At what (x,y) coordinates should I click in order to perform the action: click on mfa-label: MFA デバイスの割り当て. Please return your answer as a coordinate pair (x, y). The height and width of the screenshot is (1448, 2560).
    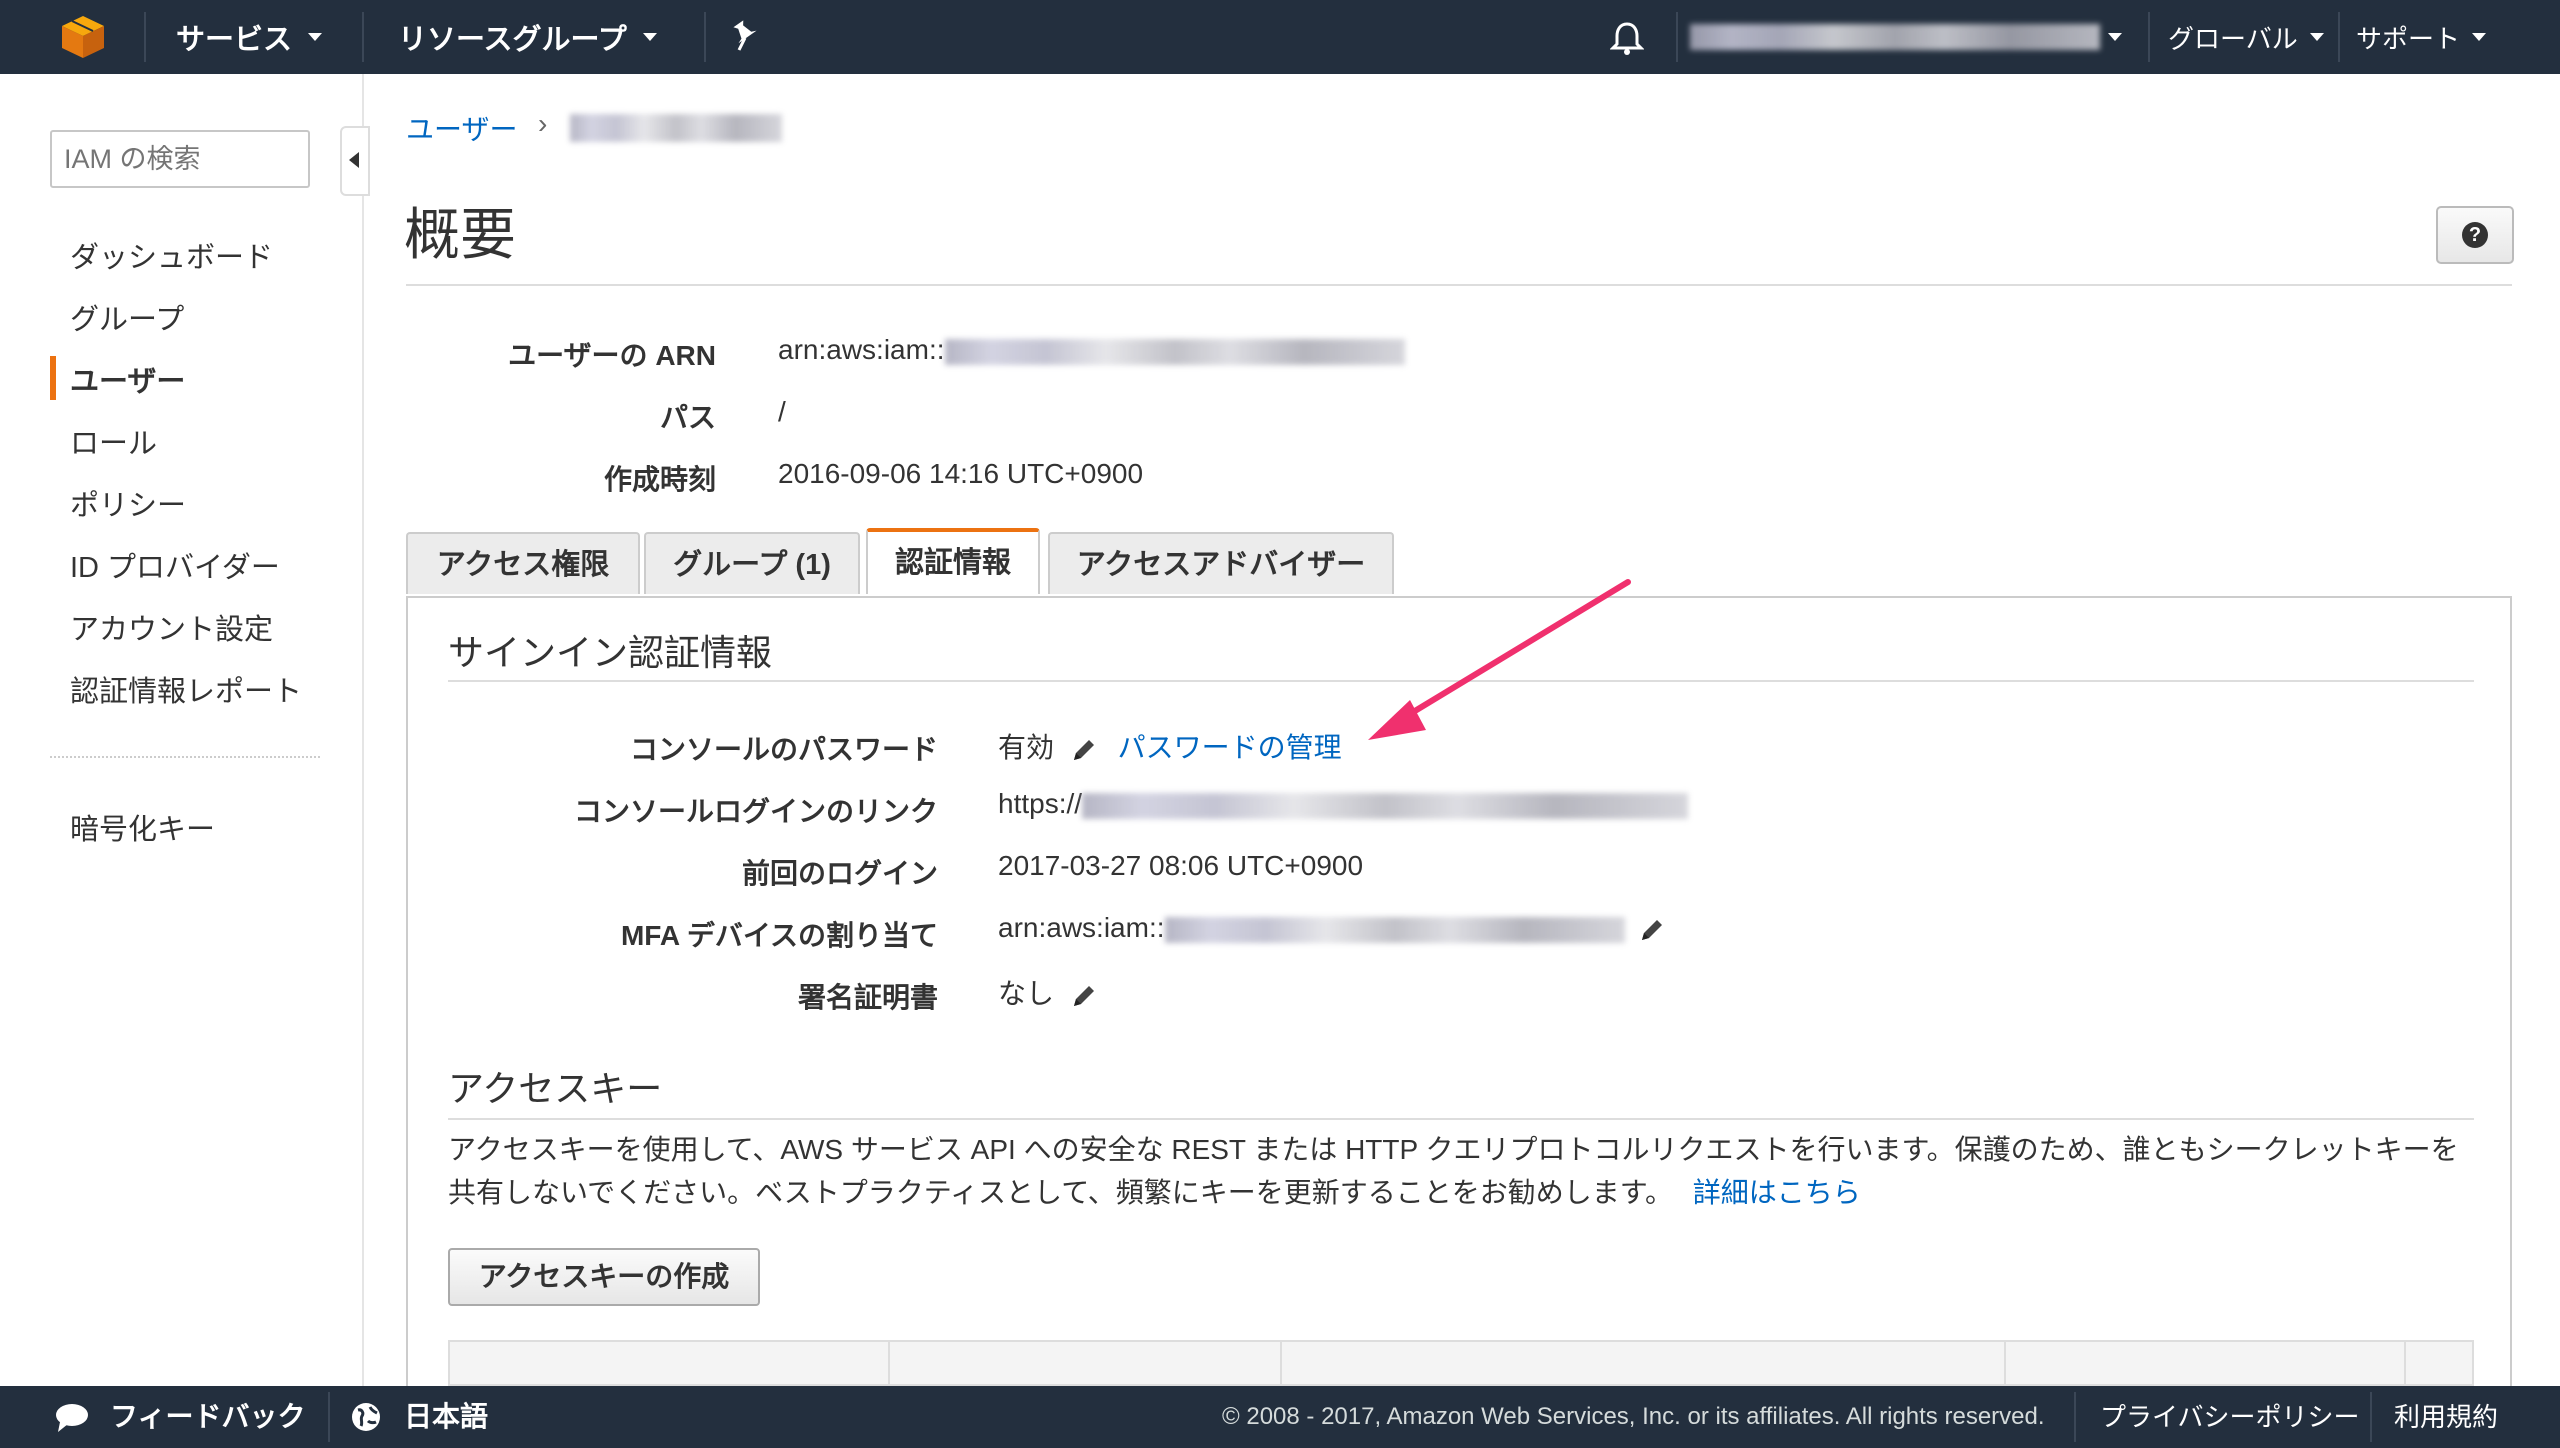
    Looking at the image, I should click on (779, 935).